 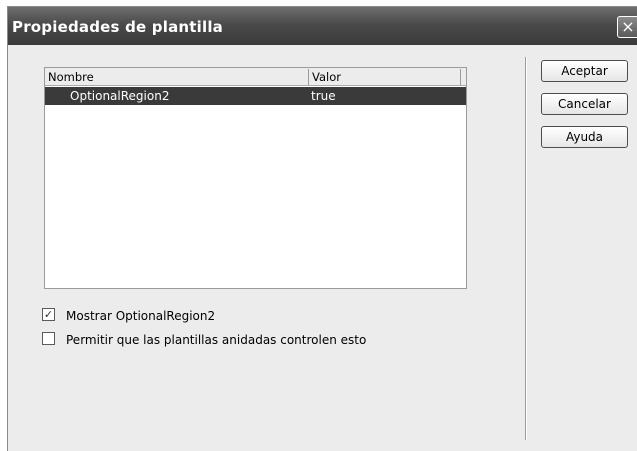 I want to click on title-bar: Propiedades de plantilla ×, so click(x=322, y=26).